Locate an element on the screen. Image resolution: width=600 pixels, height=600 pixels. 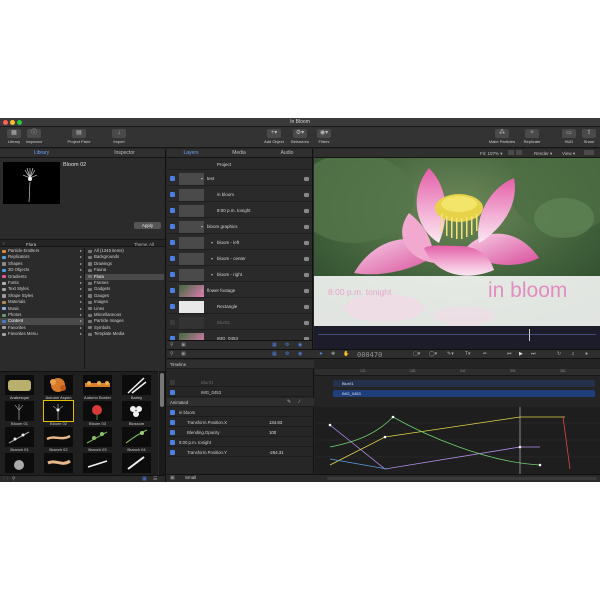
folder-icon: ▣ is located at coordinates (172, 478).